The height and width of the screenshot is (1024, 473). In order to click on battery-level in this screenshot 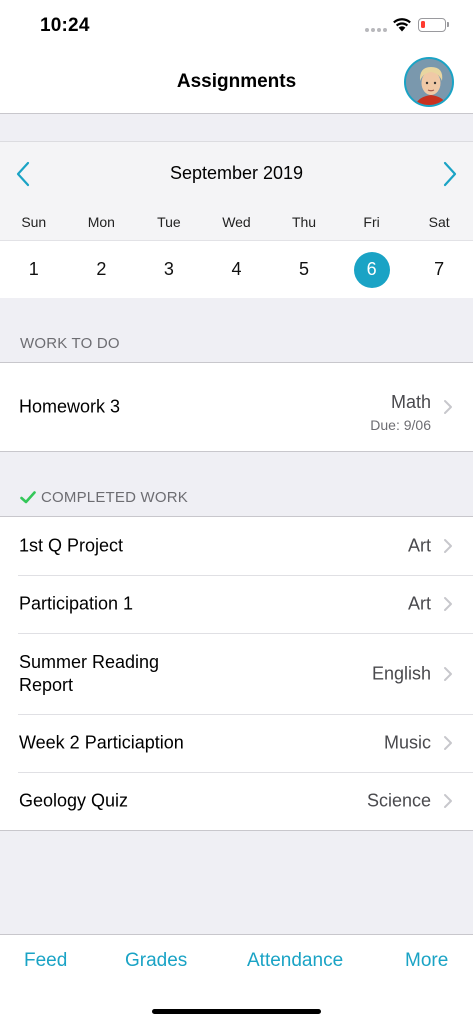, I will do `click(423, 24)`.